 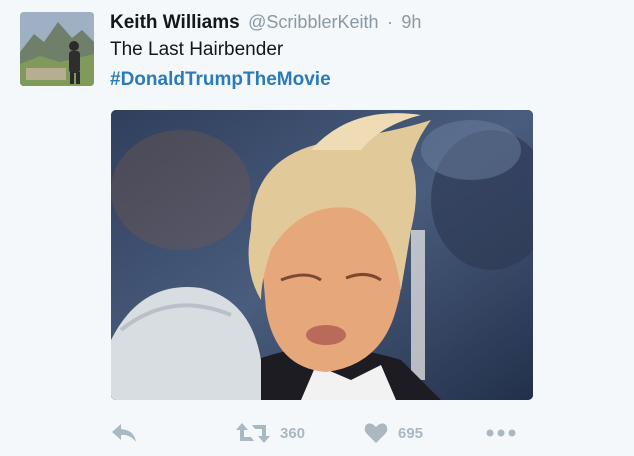 I want to click on retweet-count: 360, so click(x=293, y=433).